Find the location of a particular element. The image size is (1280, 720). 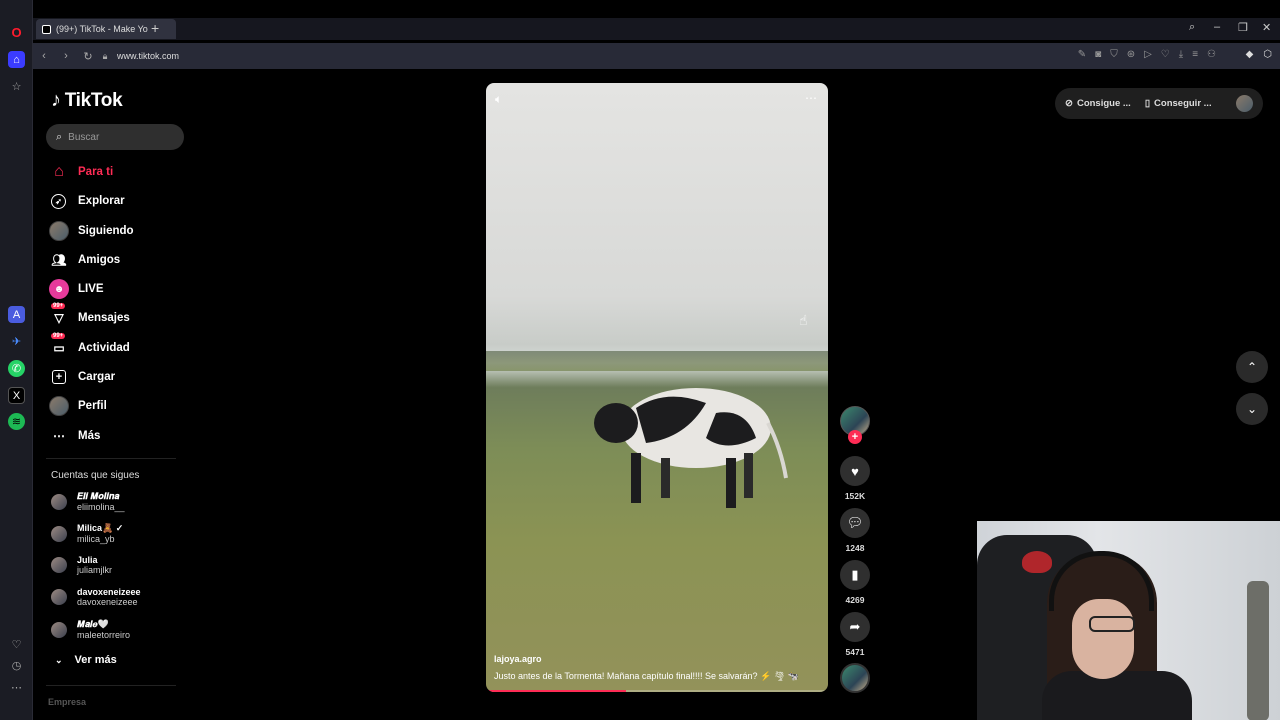

comment-action: 💬︎ 1248 is located at coordinates (855, 530).